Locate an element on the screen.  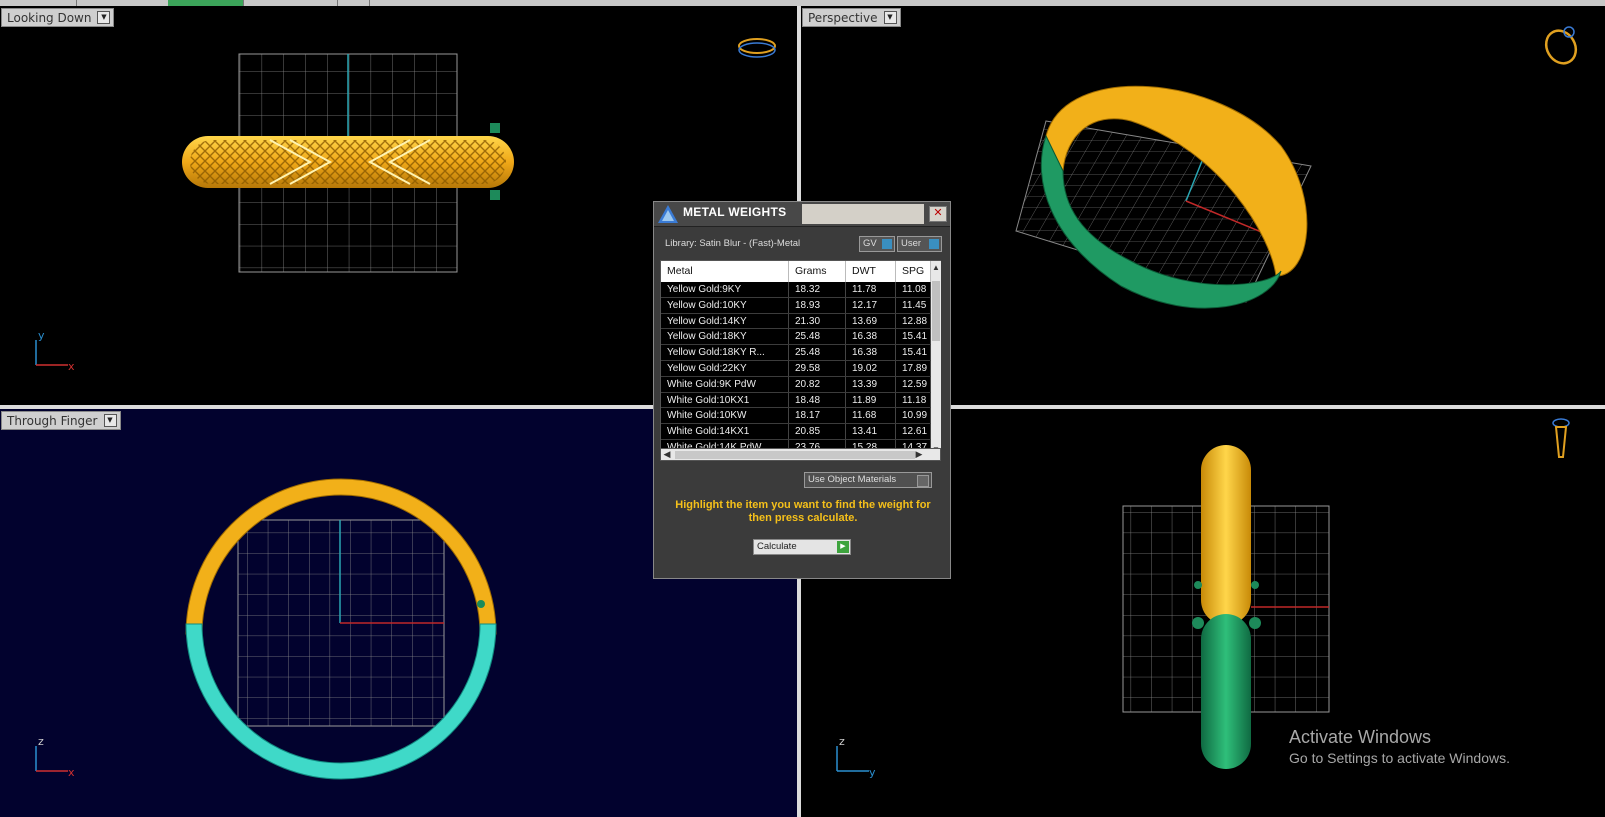
column-header-grams: Grams is located at coordinates (817, 271).